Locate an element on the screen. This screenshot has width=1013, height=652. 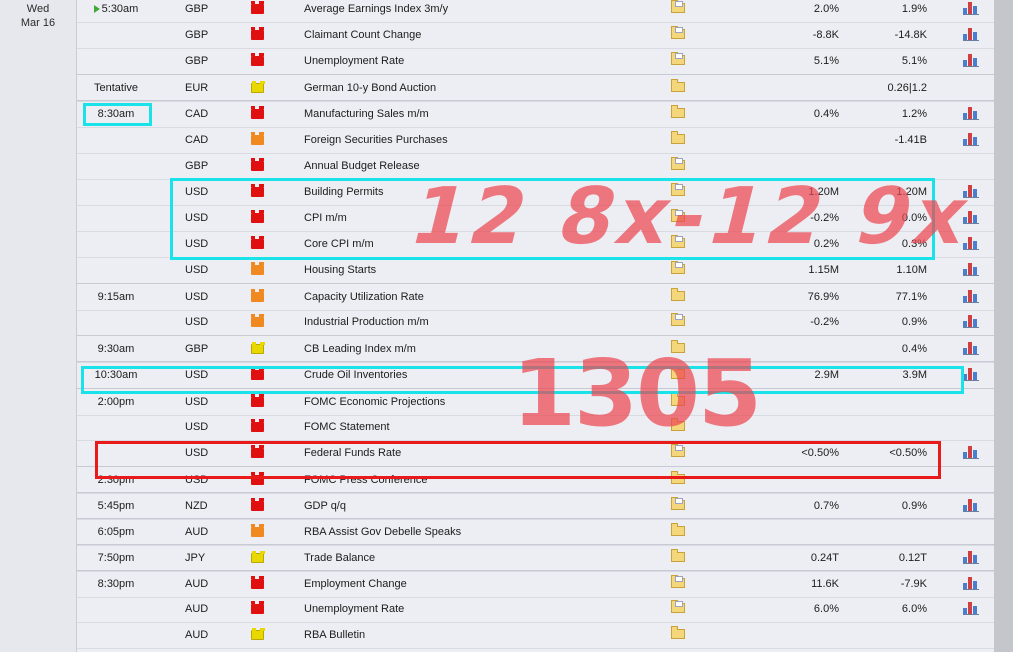
calendar-row: AUD RBA Bulletin is located at coordinates (535, 635).